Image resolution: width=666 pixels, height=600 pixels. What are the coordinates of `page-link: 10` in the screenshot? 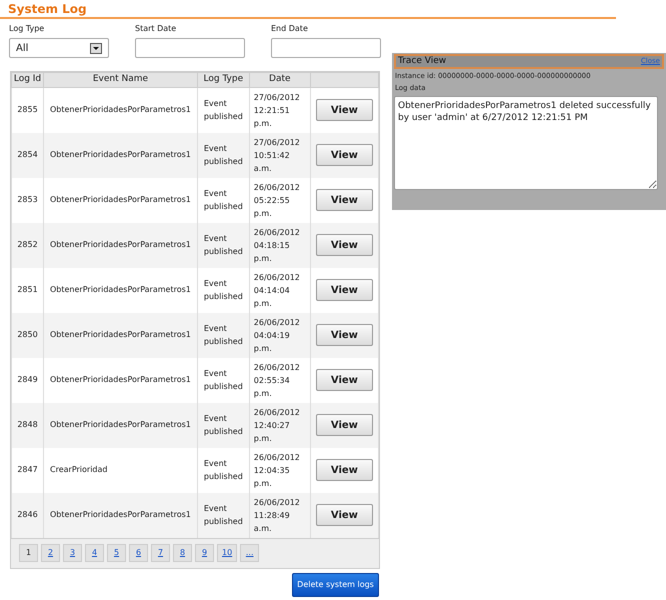 It's located at (227, 553).